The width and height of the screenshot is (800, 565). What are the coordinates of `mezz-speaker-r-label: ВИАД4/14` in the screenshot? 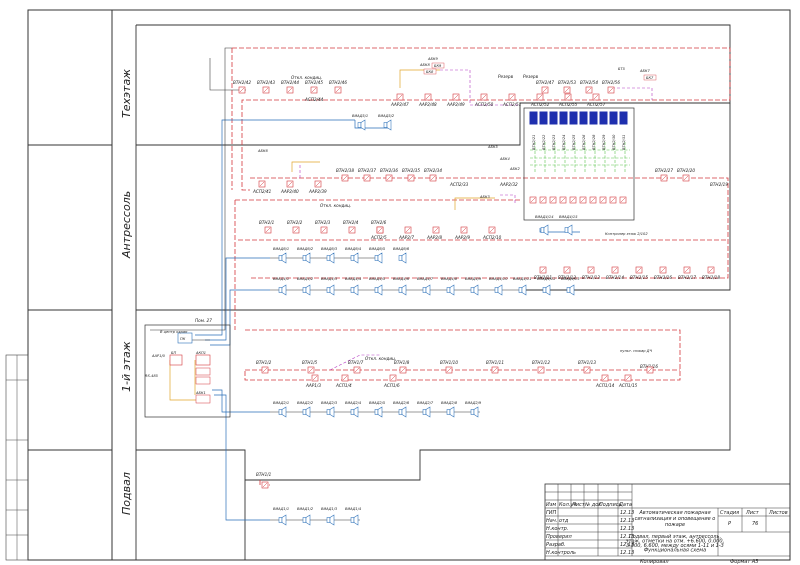 It's located at (544, 217).